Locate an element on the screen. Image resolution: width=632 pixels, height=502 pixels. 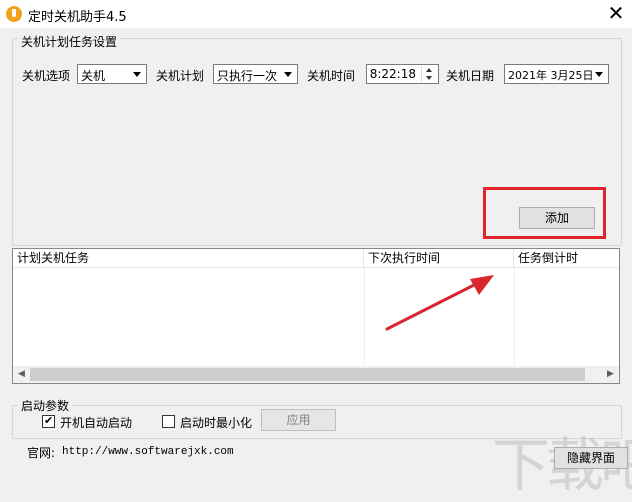
site-url: http://www.softwarejxk.com is located at coordinates (148, 452).